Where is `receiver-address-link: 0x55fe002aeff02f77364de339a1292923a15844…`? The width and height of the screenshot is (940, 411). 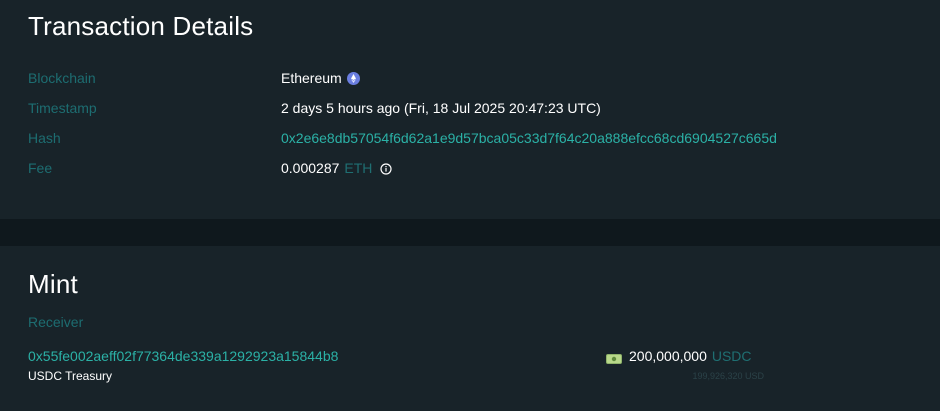
receiver-address-link: 0x55fe002aeff02f77364de339a1292923a15844… is located at coordinates (183, 356).